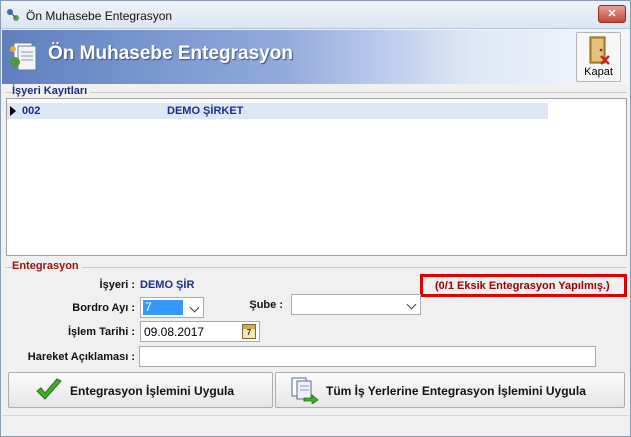 Image resolution: width=631 pixels, height=437 pixels. I want to click on payroll-month-label: Bordro Ayı :, so click(103, 308).